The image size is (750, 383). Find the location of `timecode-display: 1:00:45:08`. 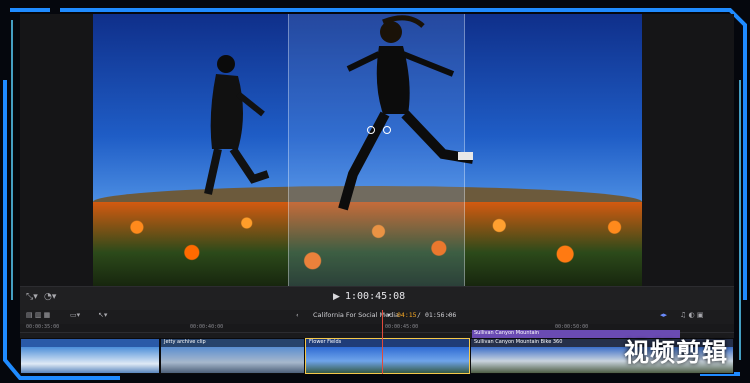

timecode-display: 1:00:45:08 is located at coordinates (375, 296).